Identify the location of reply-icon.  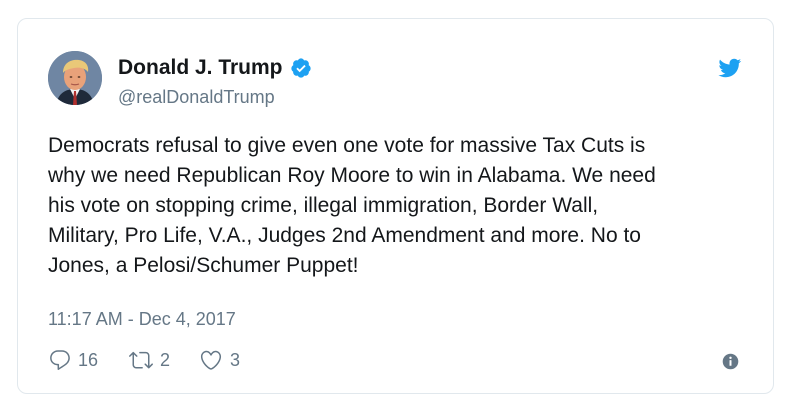
(60, 360).